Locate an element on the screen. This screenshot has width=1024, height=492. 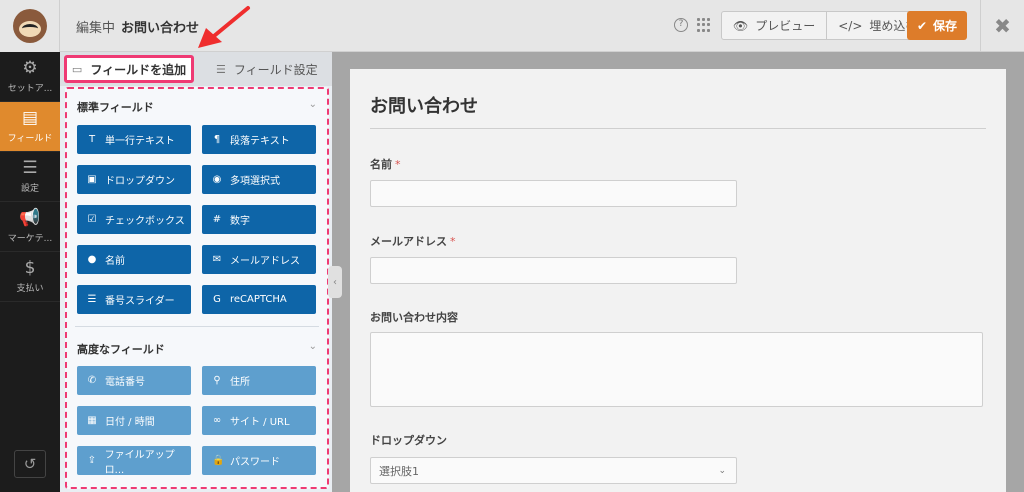
field-button-label: 番号スライダー is located at coordinates (140, 301).